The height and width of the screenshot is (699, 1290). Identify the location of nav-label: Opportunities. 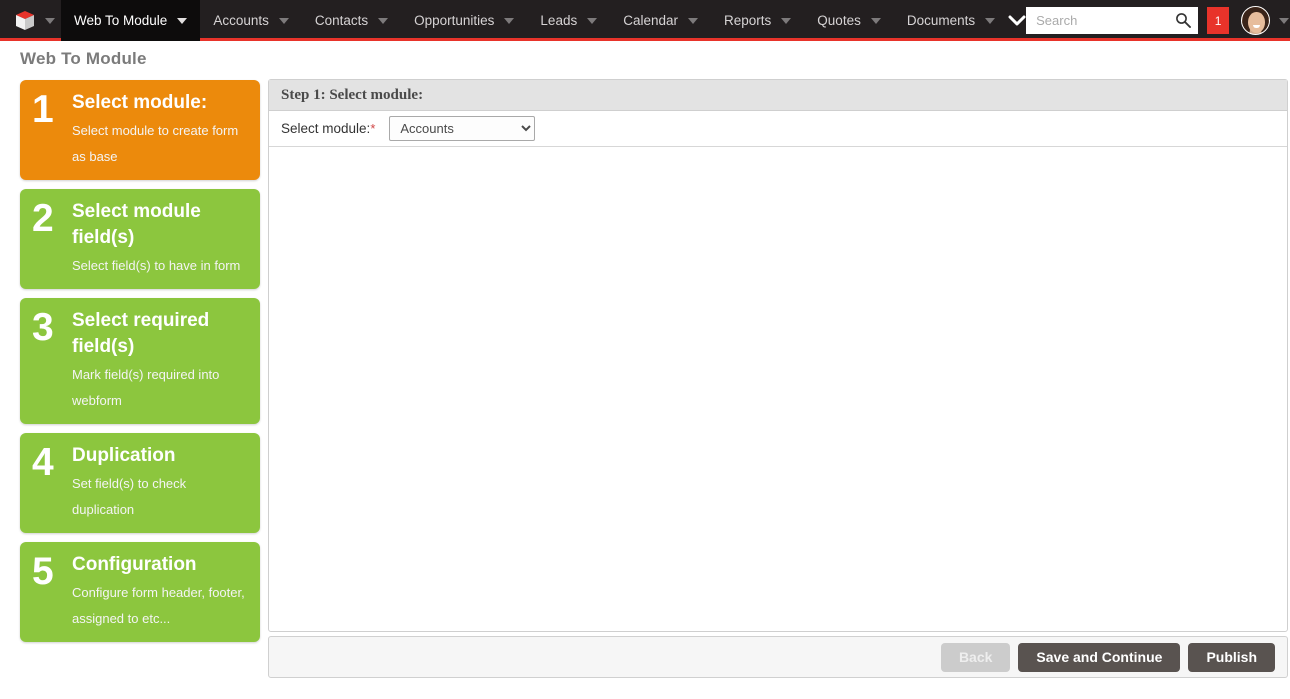
(454, 20).